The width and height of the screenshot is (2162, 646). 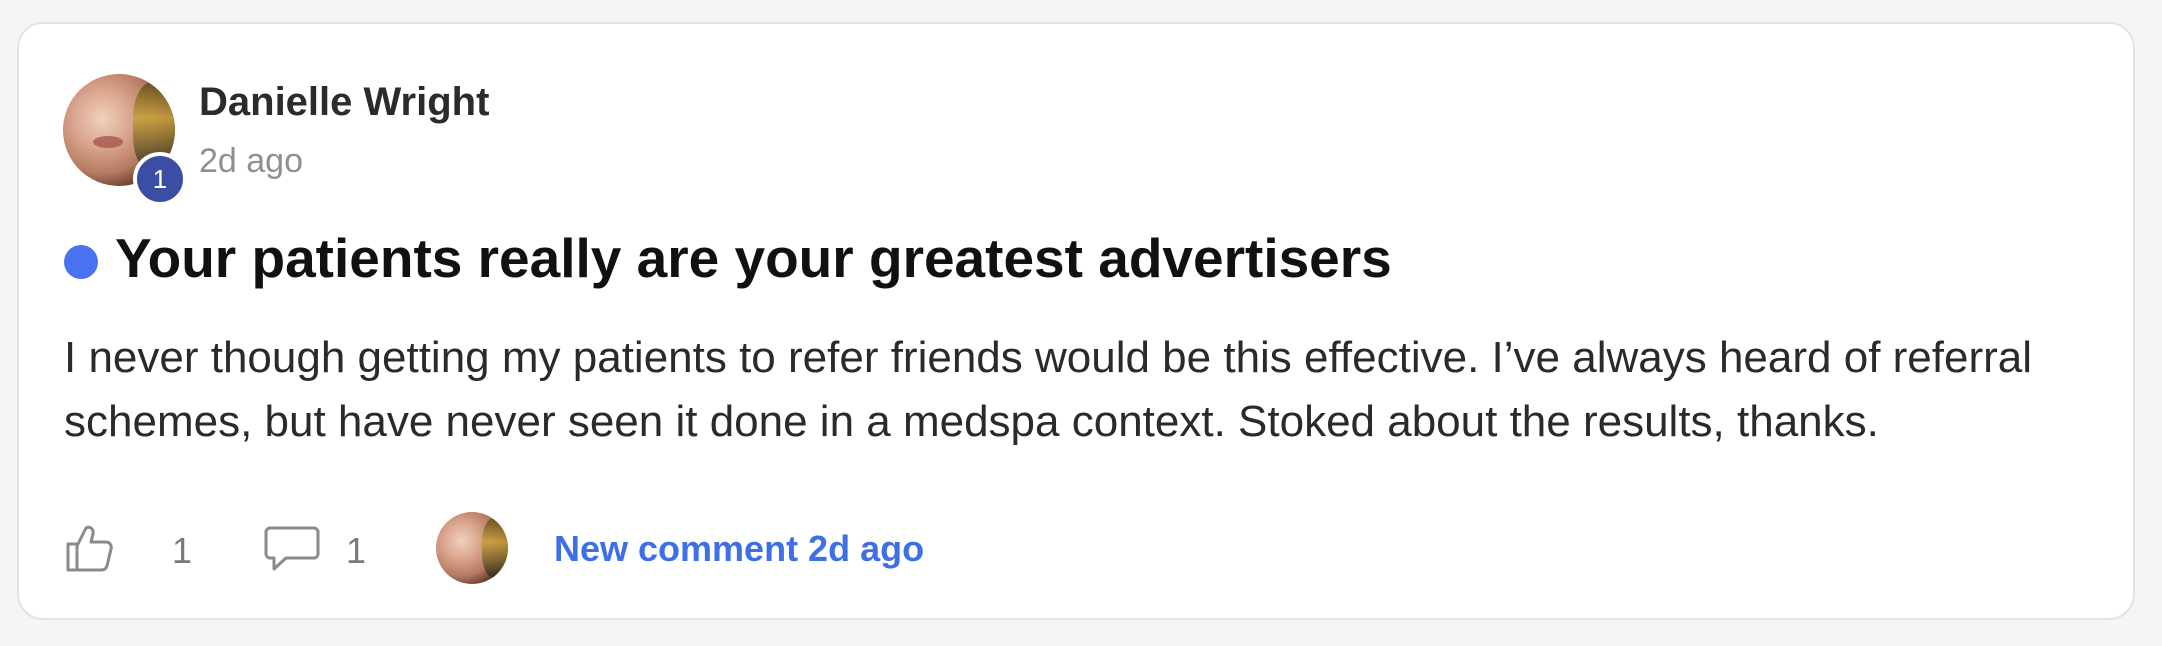 I want to click on author-name: Danielle Wright, so click(x=344, y=102).